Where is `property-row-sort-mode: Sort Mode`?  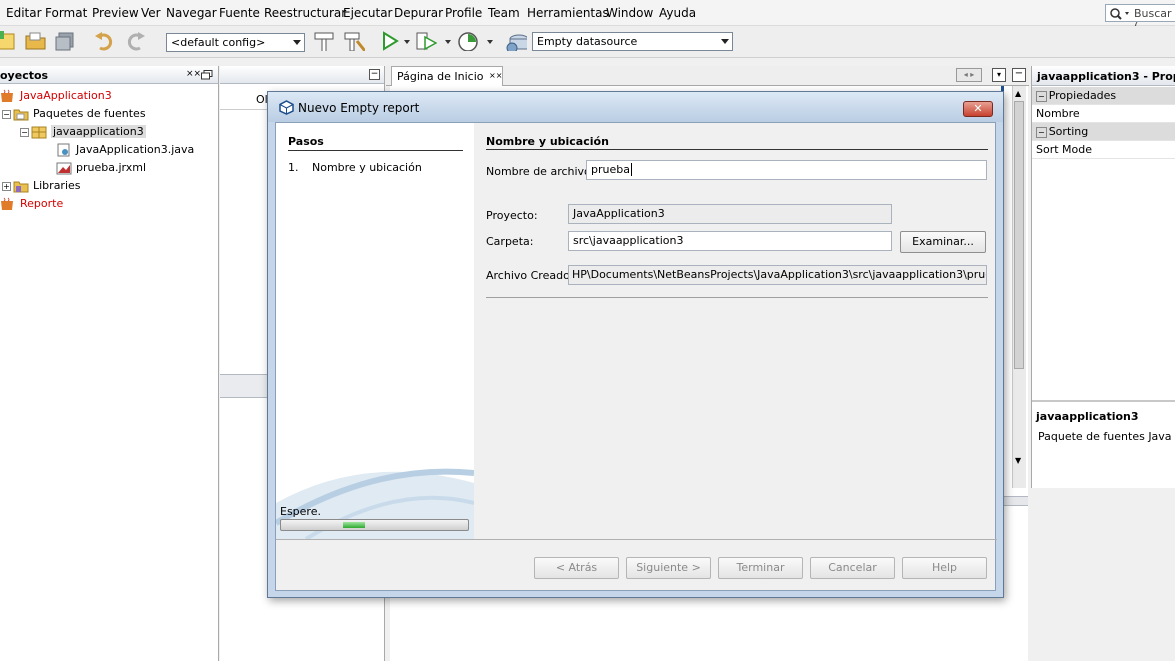
property-row-sort-mode: Sort Mode is located at coordinates (1103, 150).